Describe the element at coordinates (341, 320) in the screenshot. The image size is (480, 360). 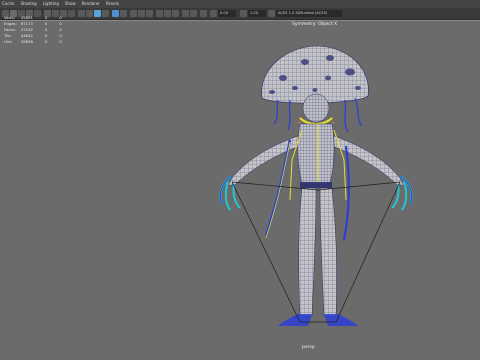
I see `right-foot` at that location.